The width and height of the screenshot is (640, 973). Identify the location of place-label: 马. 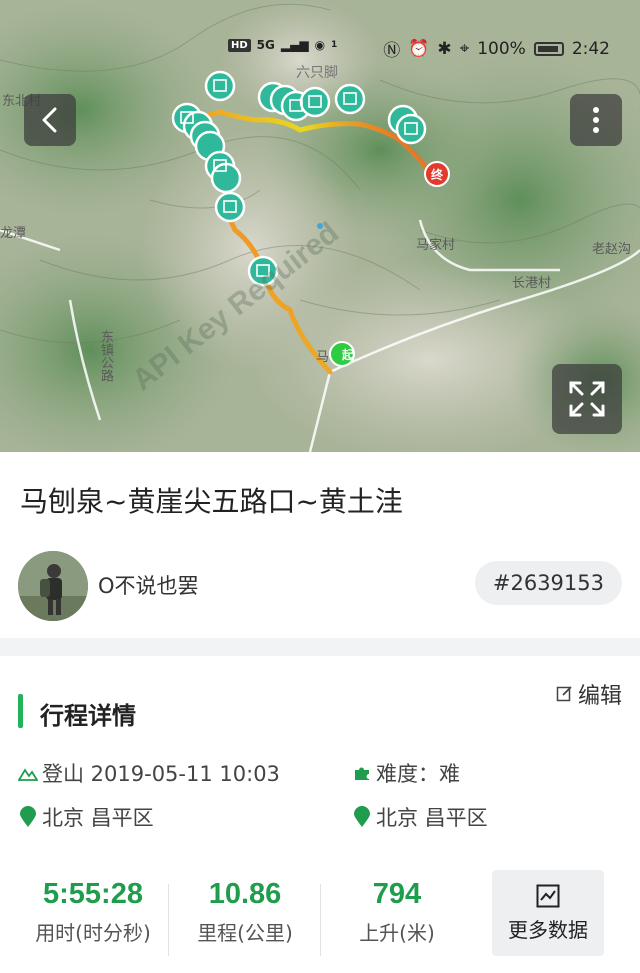
(323, 357).